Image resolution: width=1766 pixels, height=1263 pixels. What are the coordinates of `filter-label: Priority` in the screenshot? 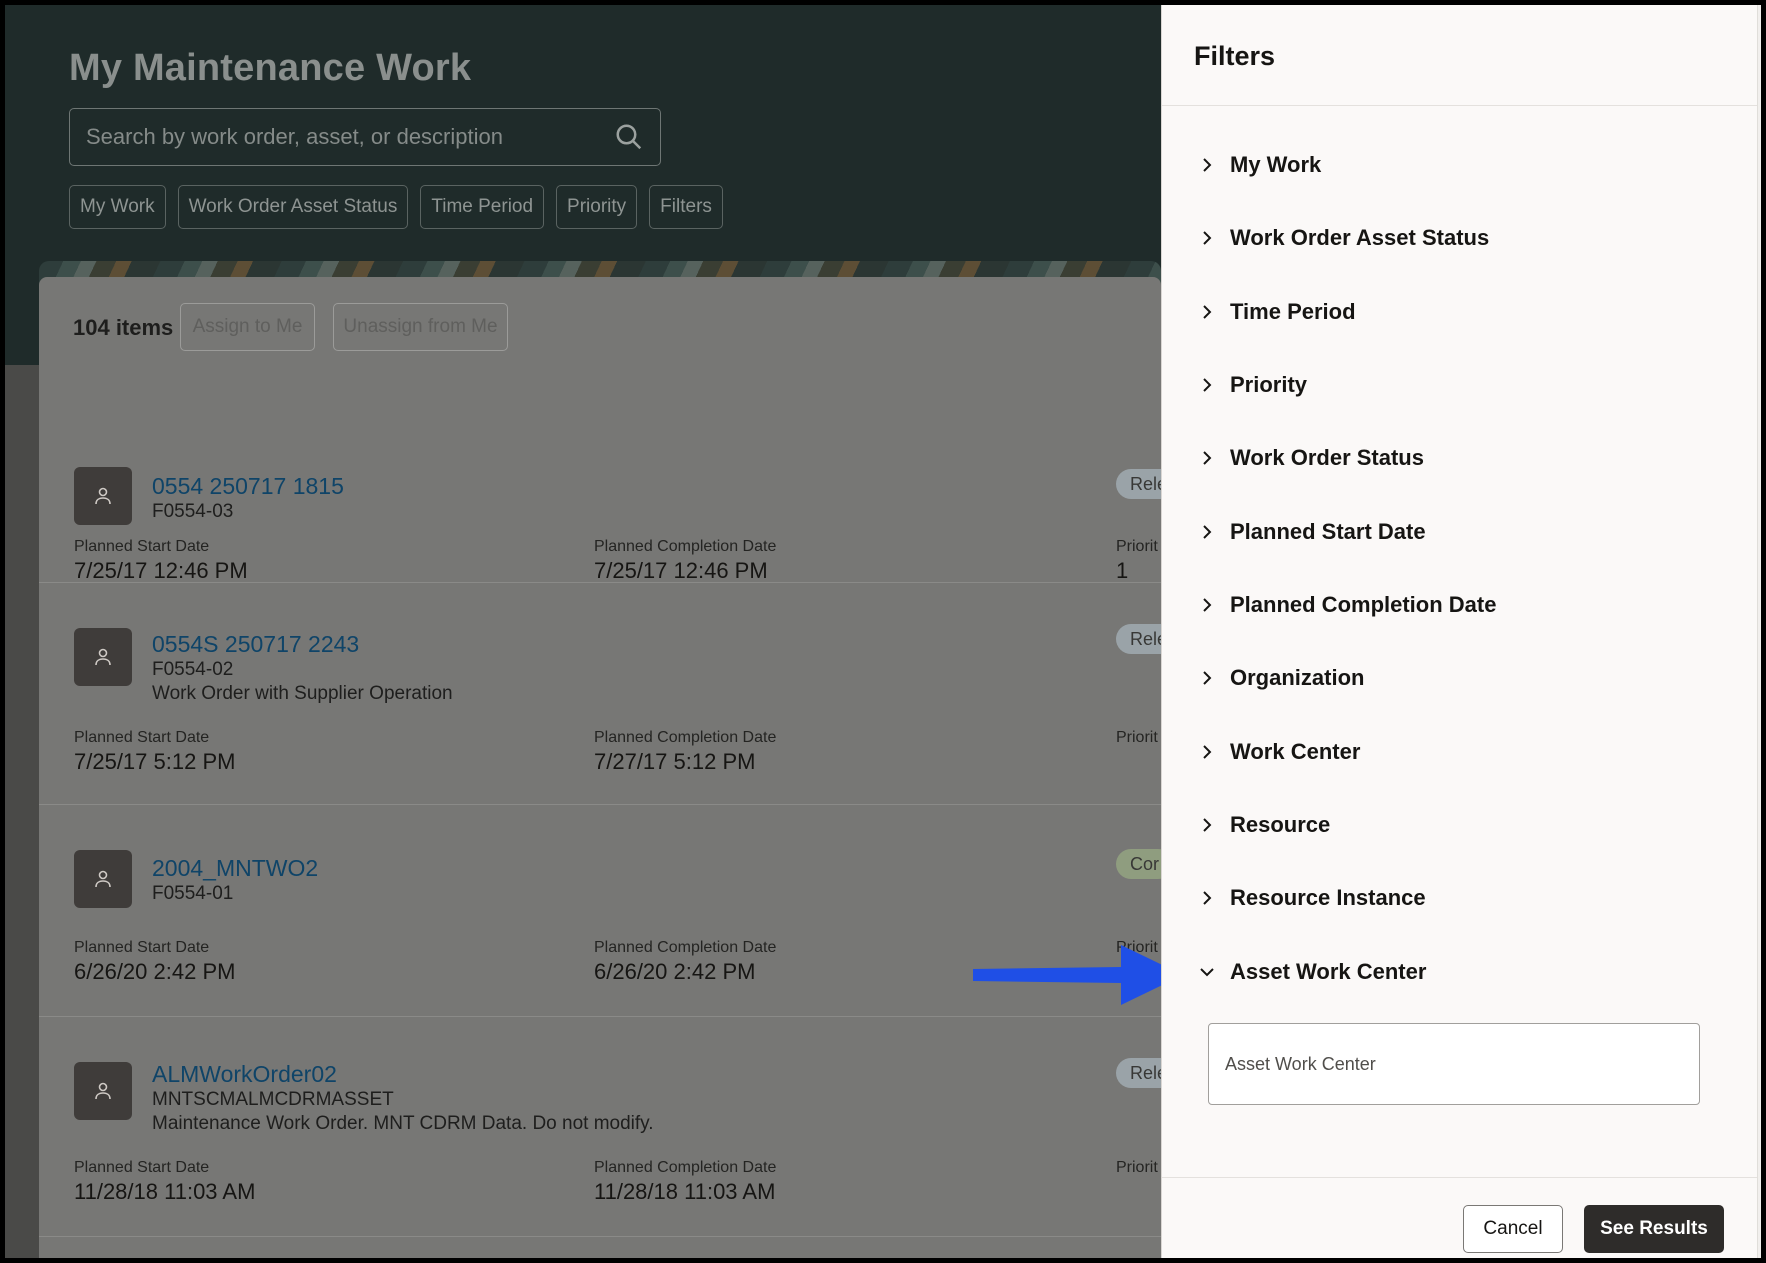 It's located at (1269, 384).